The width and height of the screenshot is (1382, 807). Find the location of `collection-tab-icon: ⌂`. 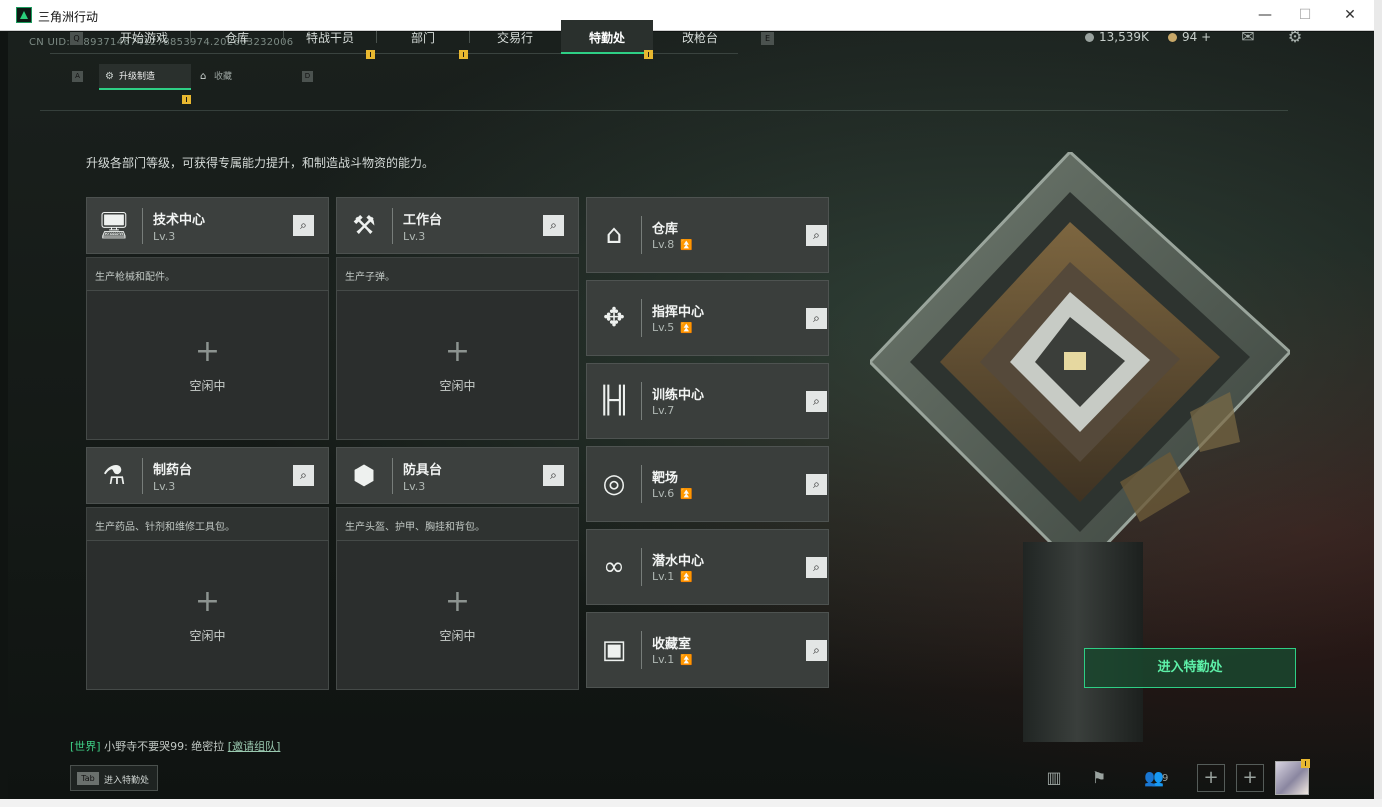

collection-tab-icon: ⌂ is located at coordinates (203, 76).